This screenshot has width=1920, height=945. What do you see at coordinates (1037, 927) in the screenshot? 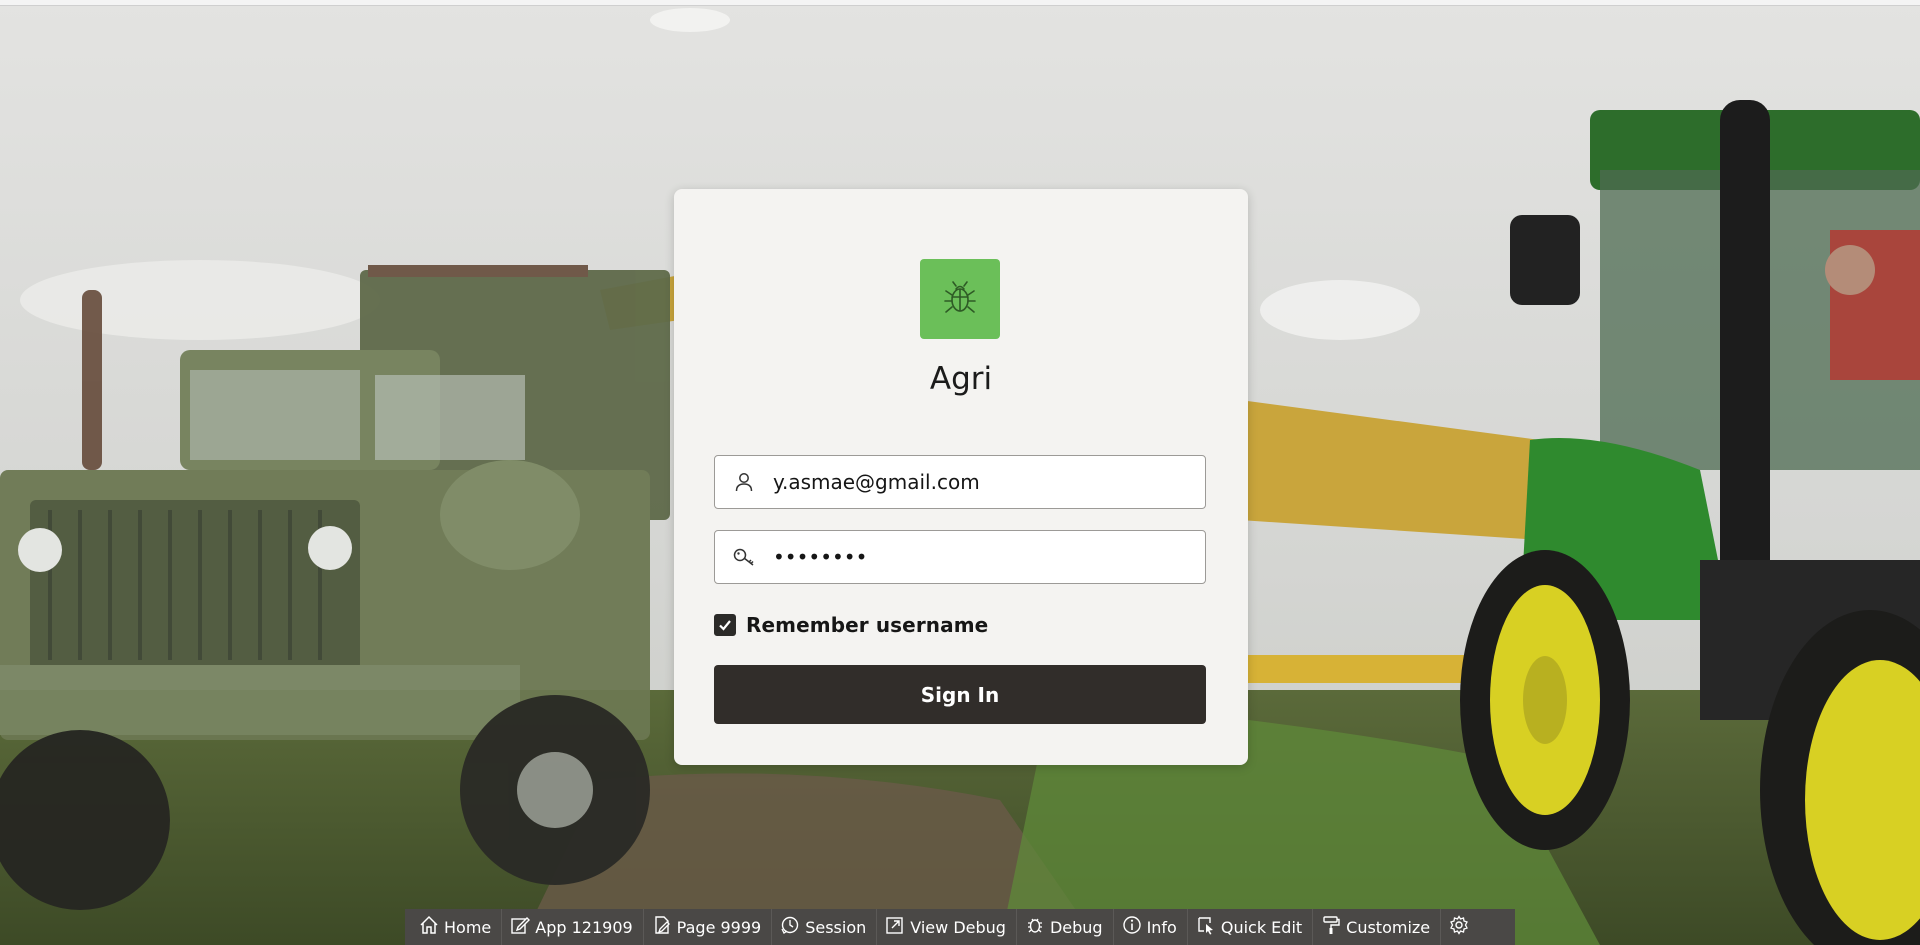
I see `debug-icon` at bounding box center [1037, 927].